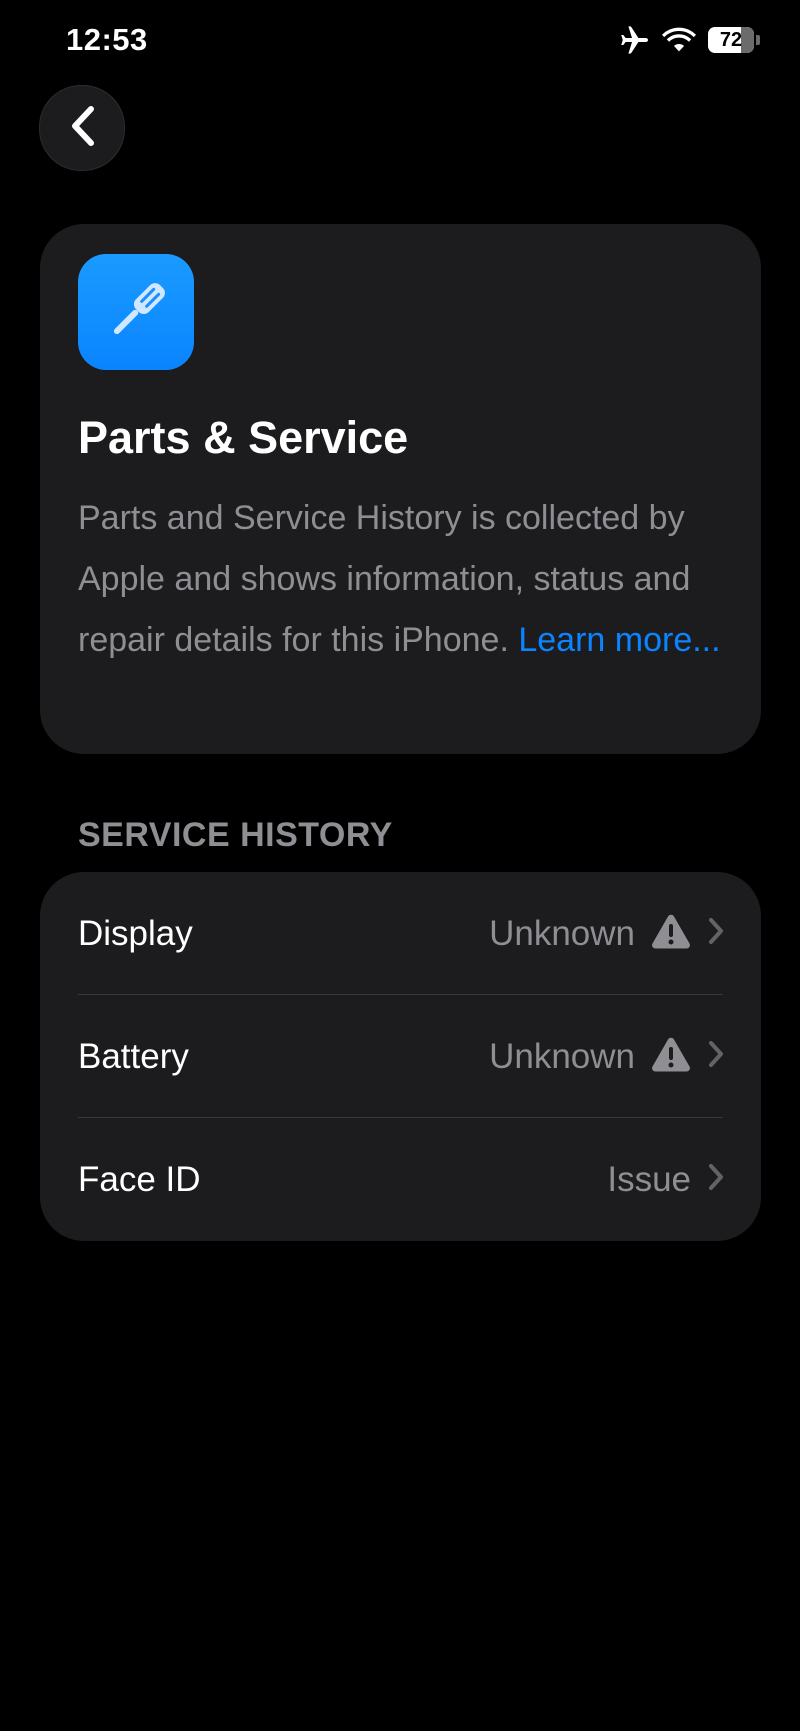 The height and width of the screenshot is (1731, 800). I want to click on battery-icon: 72, so click(734, 40).